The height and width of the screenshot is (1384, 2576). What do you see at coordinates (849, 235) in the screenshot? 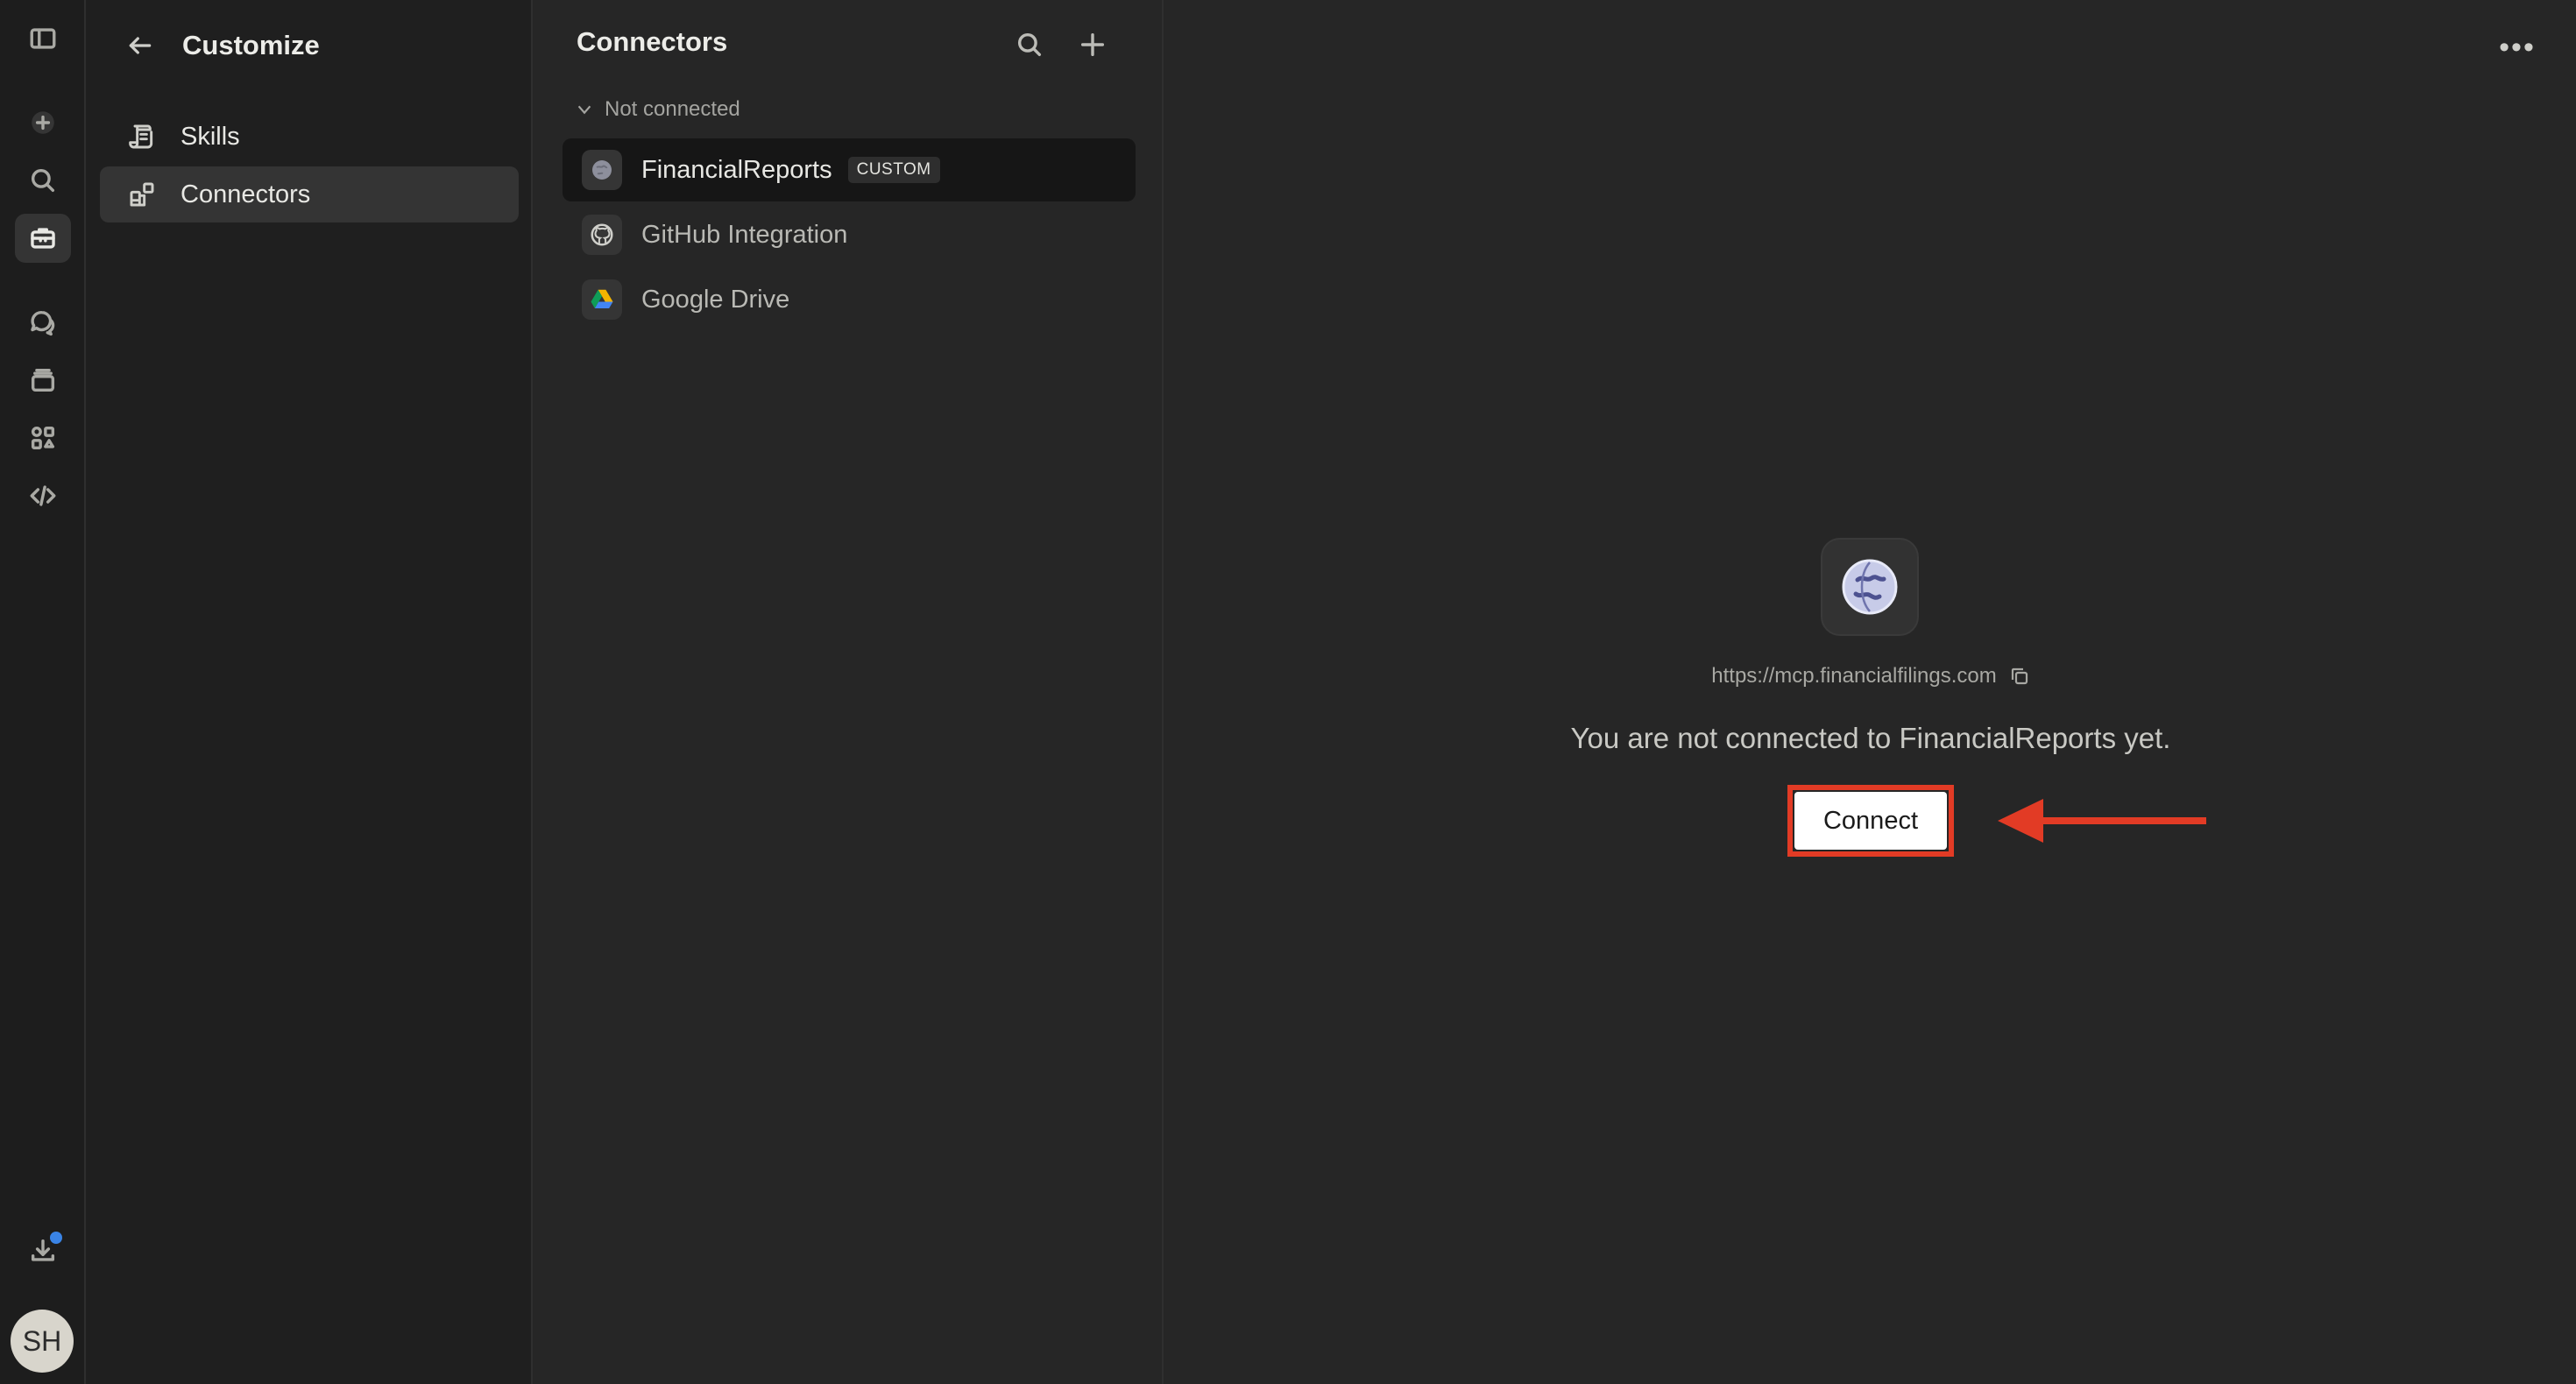
I see `connector-item-github: GitHub Integration` at bounding box center [849, 235].